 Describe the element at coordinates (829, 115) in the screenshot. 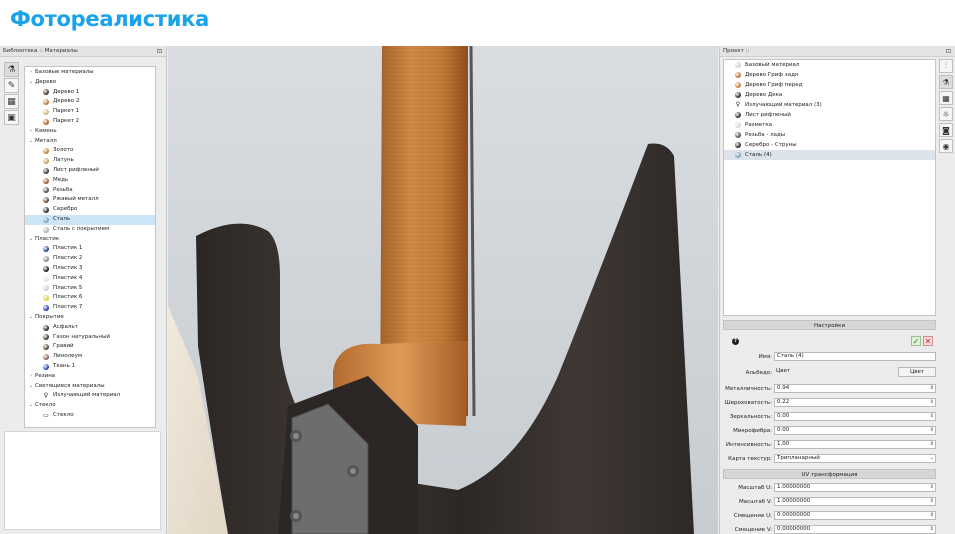

I see `project-material-item: Лист рифленый` at that location.